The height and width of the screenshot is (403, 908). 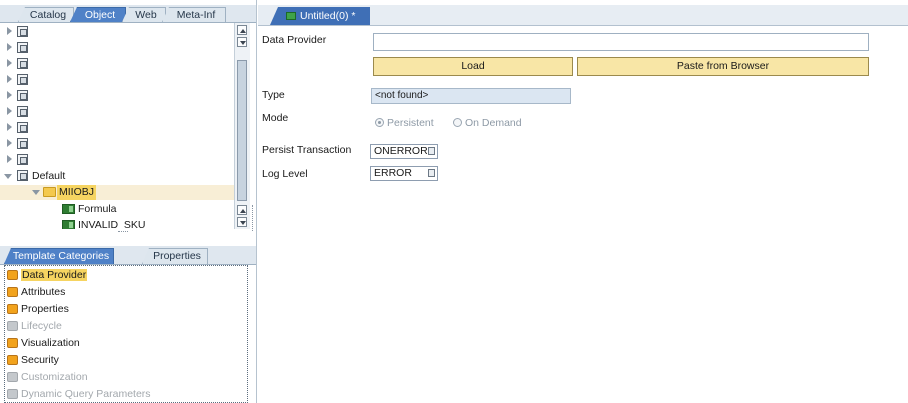 I want to click on folder-icon, so click(x=49, y=192).